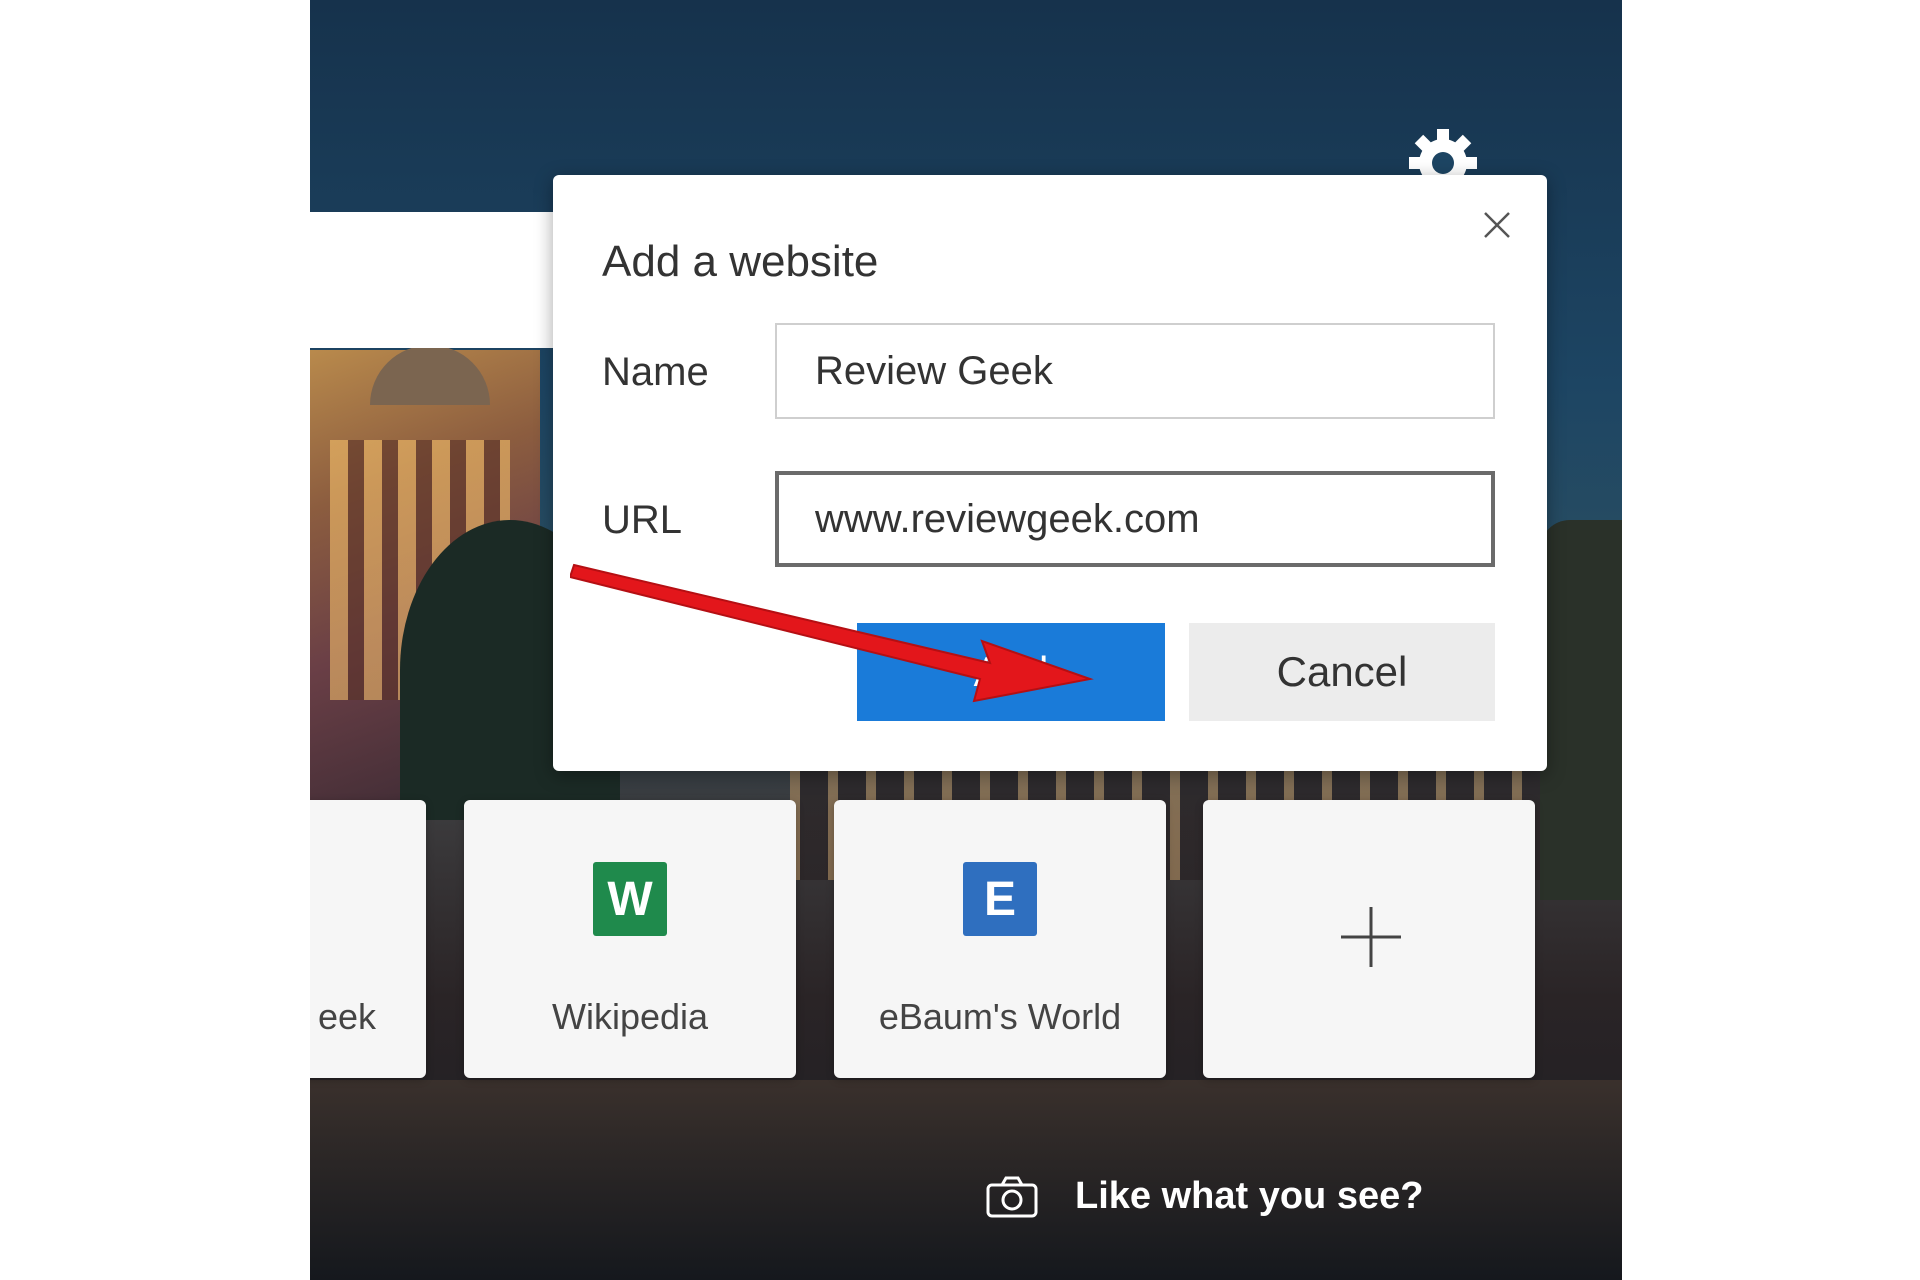 The height and width of the screenshot is (1280, 1920). What do you see at coordinates (630, 899) in the screenshot?
I see `wikipedia-logo: W` at bounding box center [630, 899].